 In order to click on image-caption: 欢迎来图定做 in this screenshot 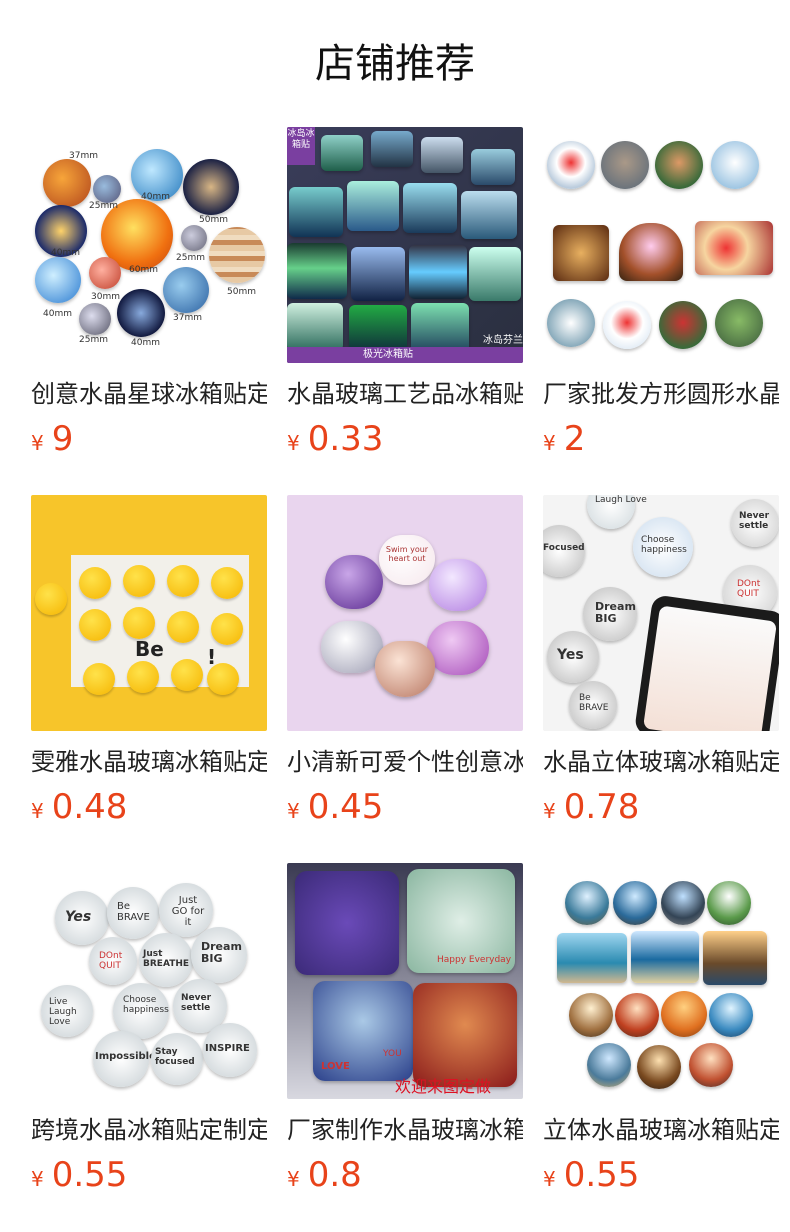, I will do `click(443, 1086)`.